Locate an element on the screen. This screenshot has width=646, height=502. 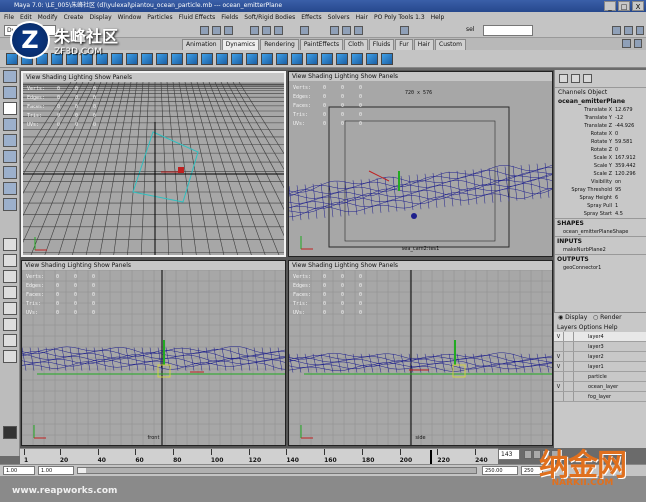
channel-row: Scale Z 120.296 is located at coordinates (600, 174).